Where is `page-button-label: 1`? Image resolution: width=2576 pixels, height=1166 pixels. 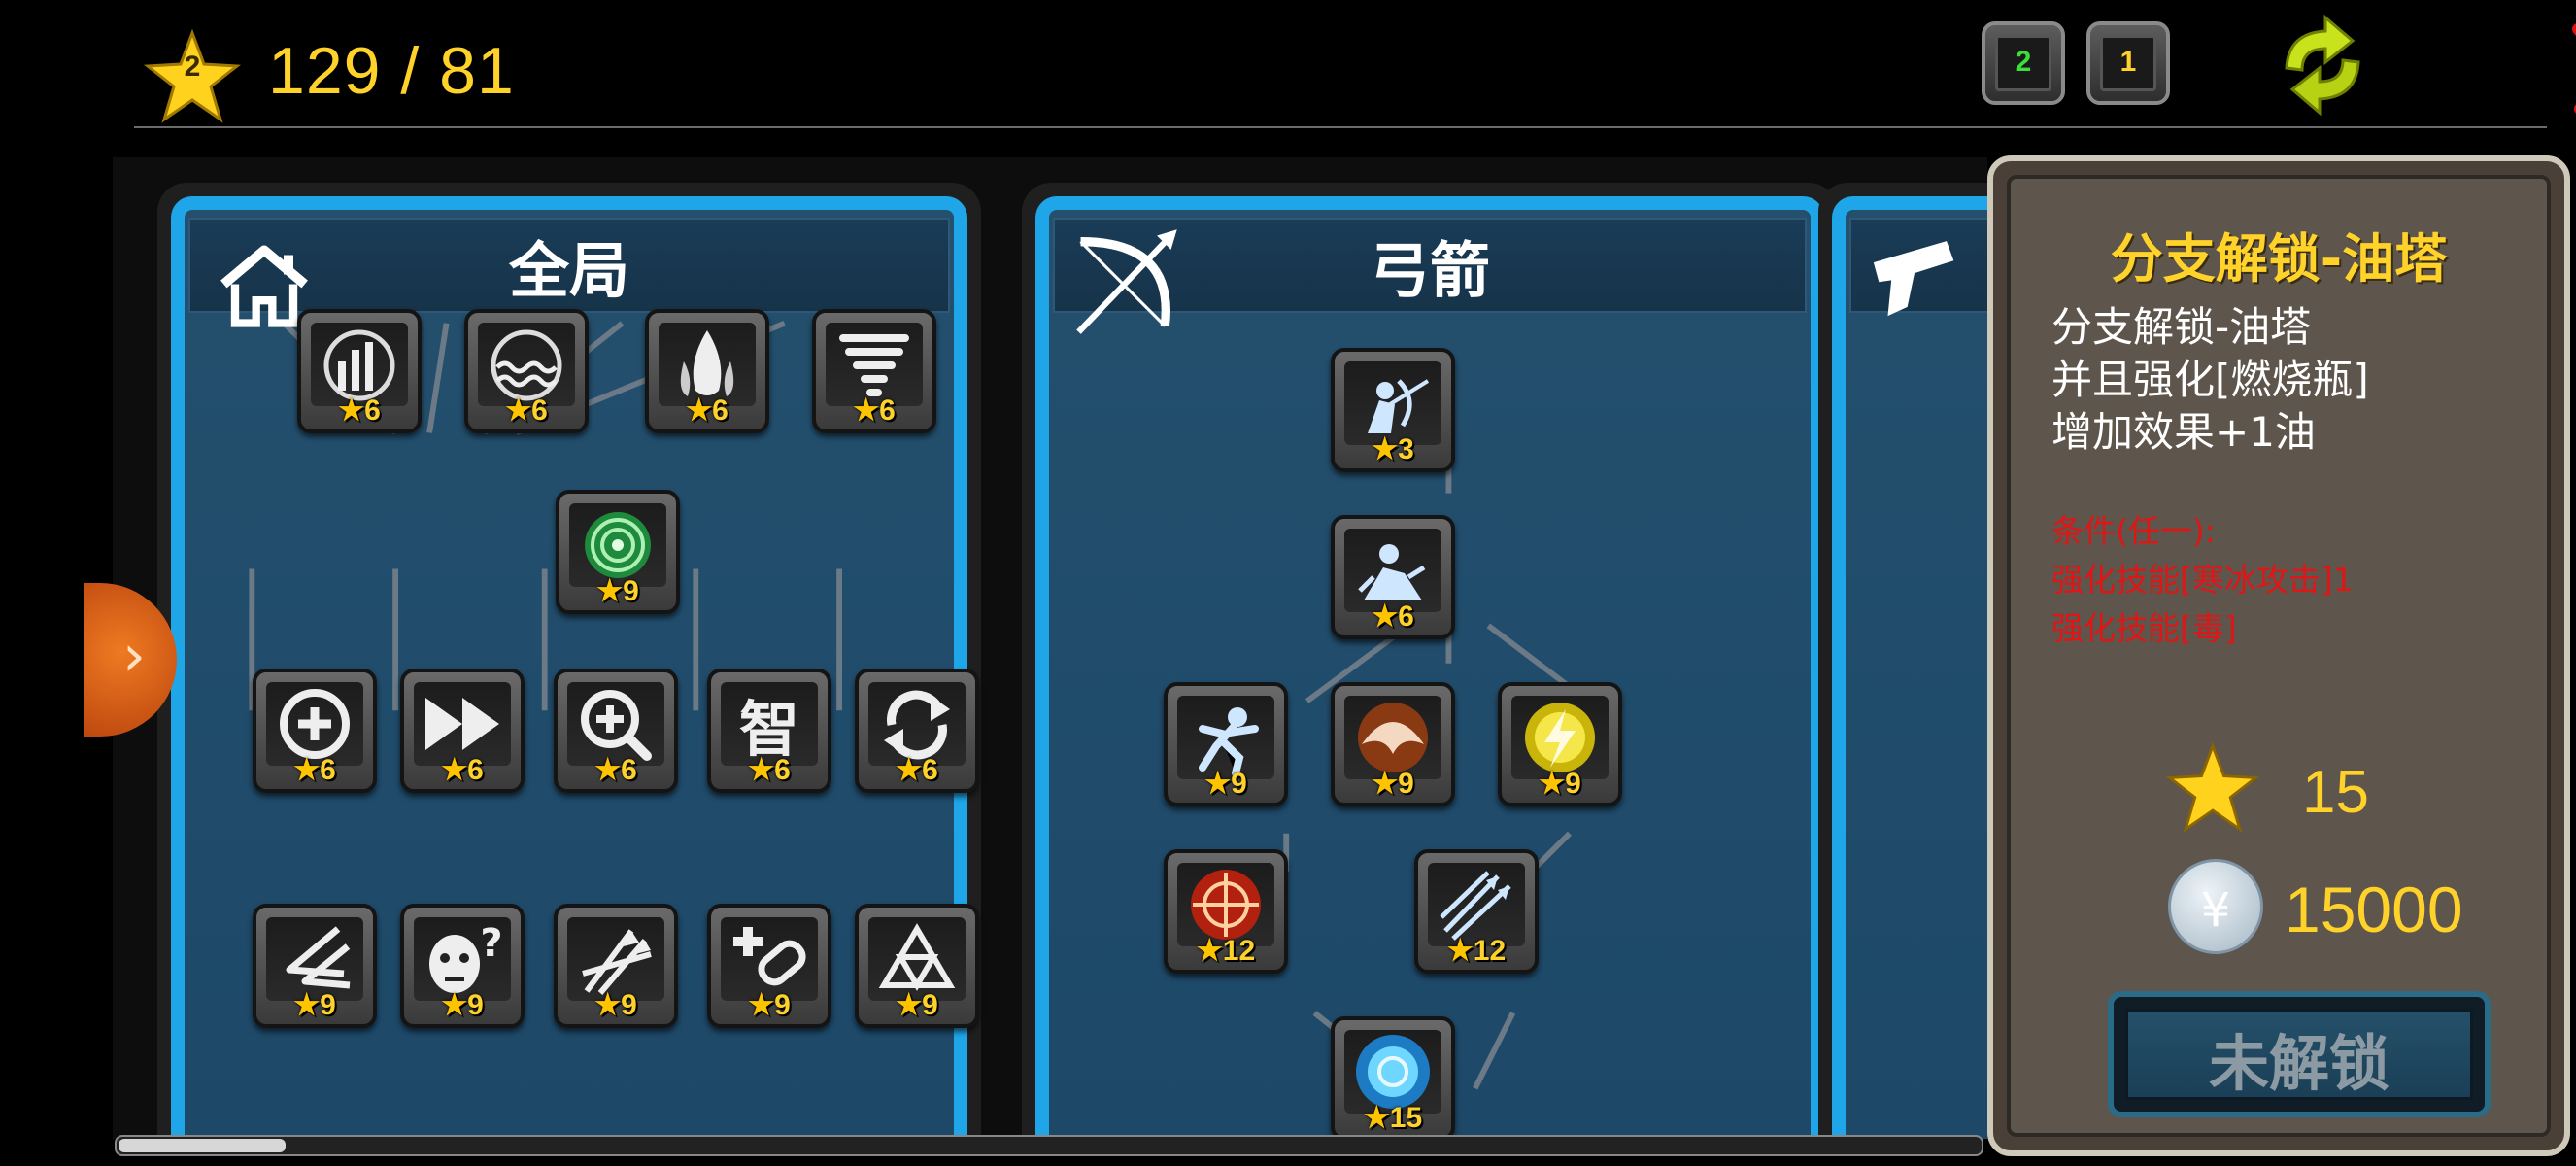 page-button-label: 1 is located at coordinates (2128, 63).